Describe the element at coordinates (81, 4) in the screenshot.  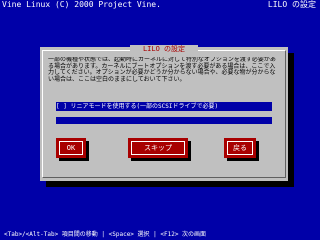
I see `copyright-text: Vine Linux (C) 2000 Project Vine.` at that location.